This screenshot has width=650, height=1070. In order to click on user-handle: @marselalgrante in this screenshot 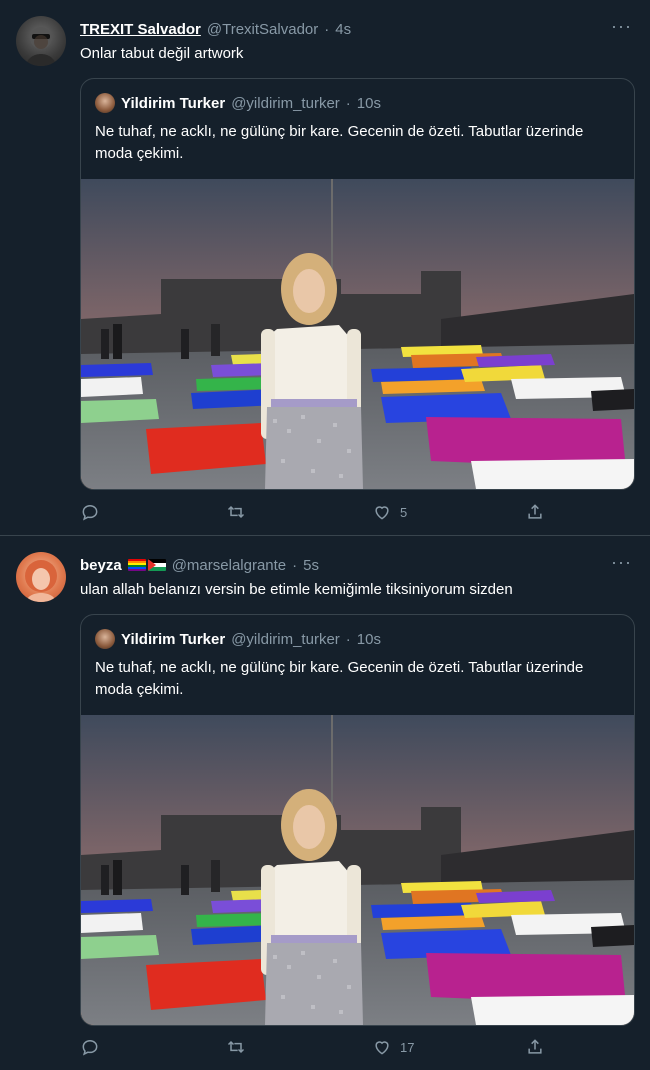, I will do `click(229, 565)`.